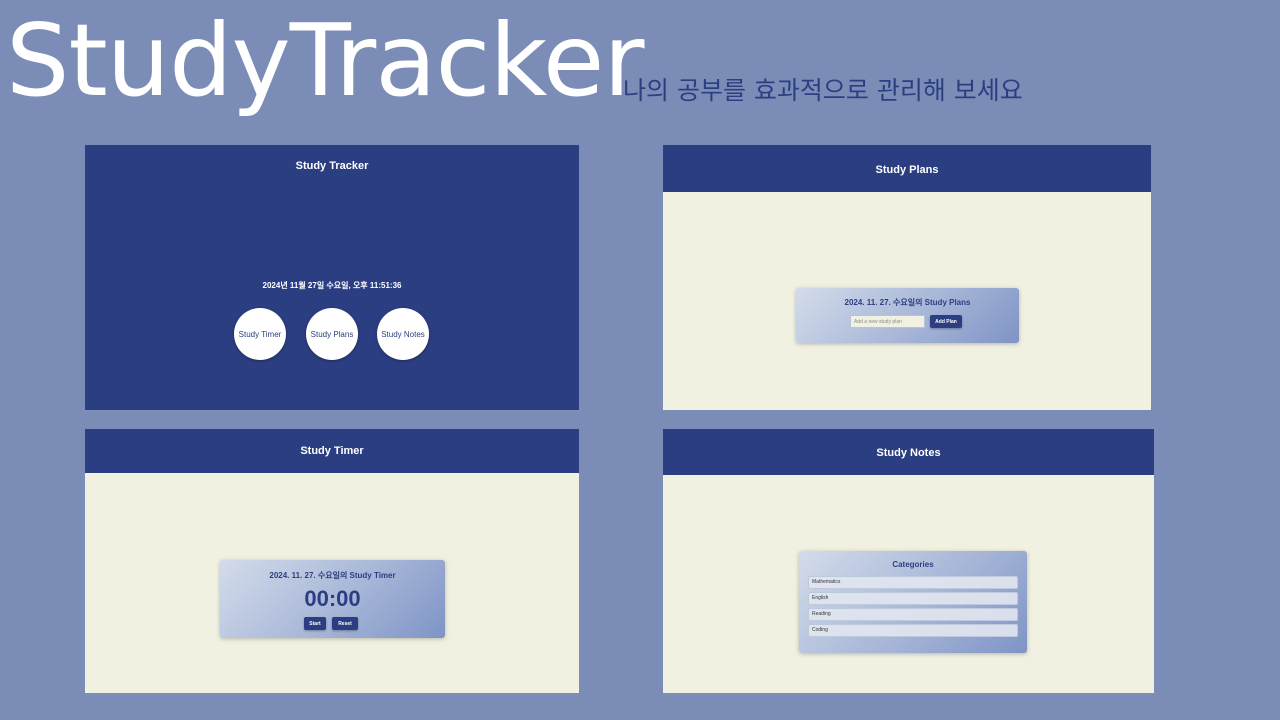 This screenshot has width=1280, height=720. What do you see at coordinates (946, 321) in the screenshot?
I see `add-plan-button: Add Plan` at bounding box center [946, 321].